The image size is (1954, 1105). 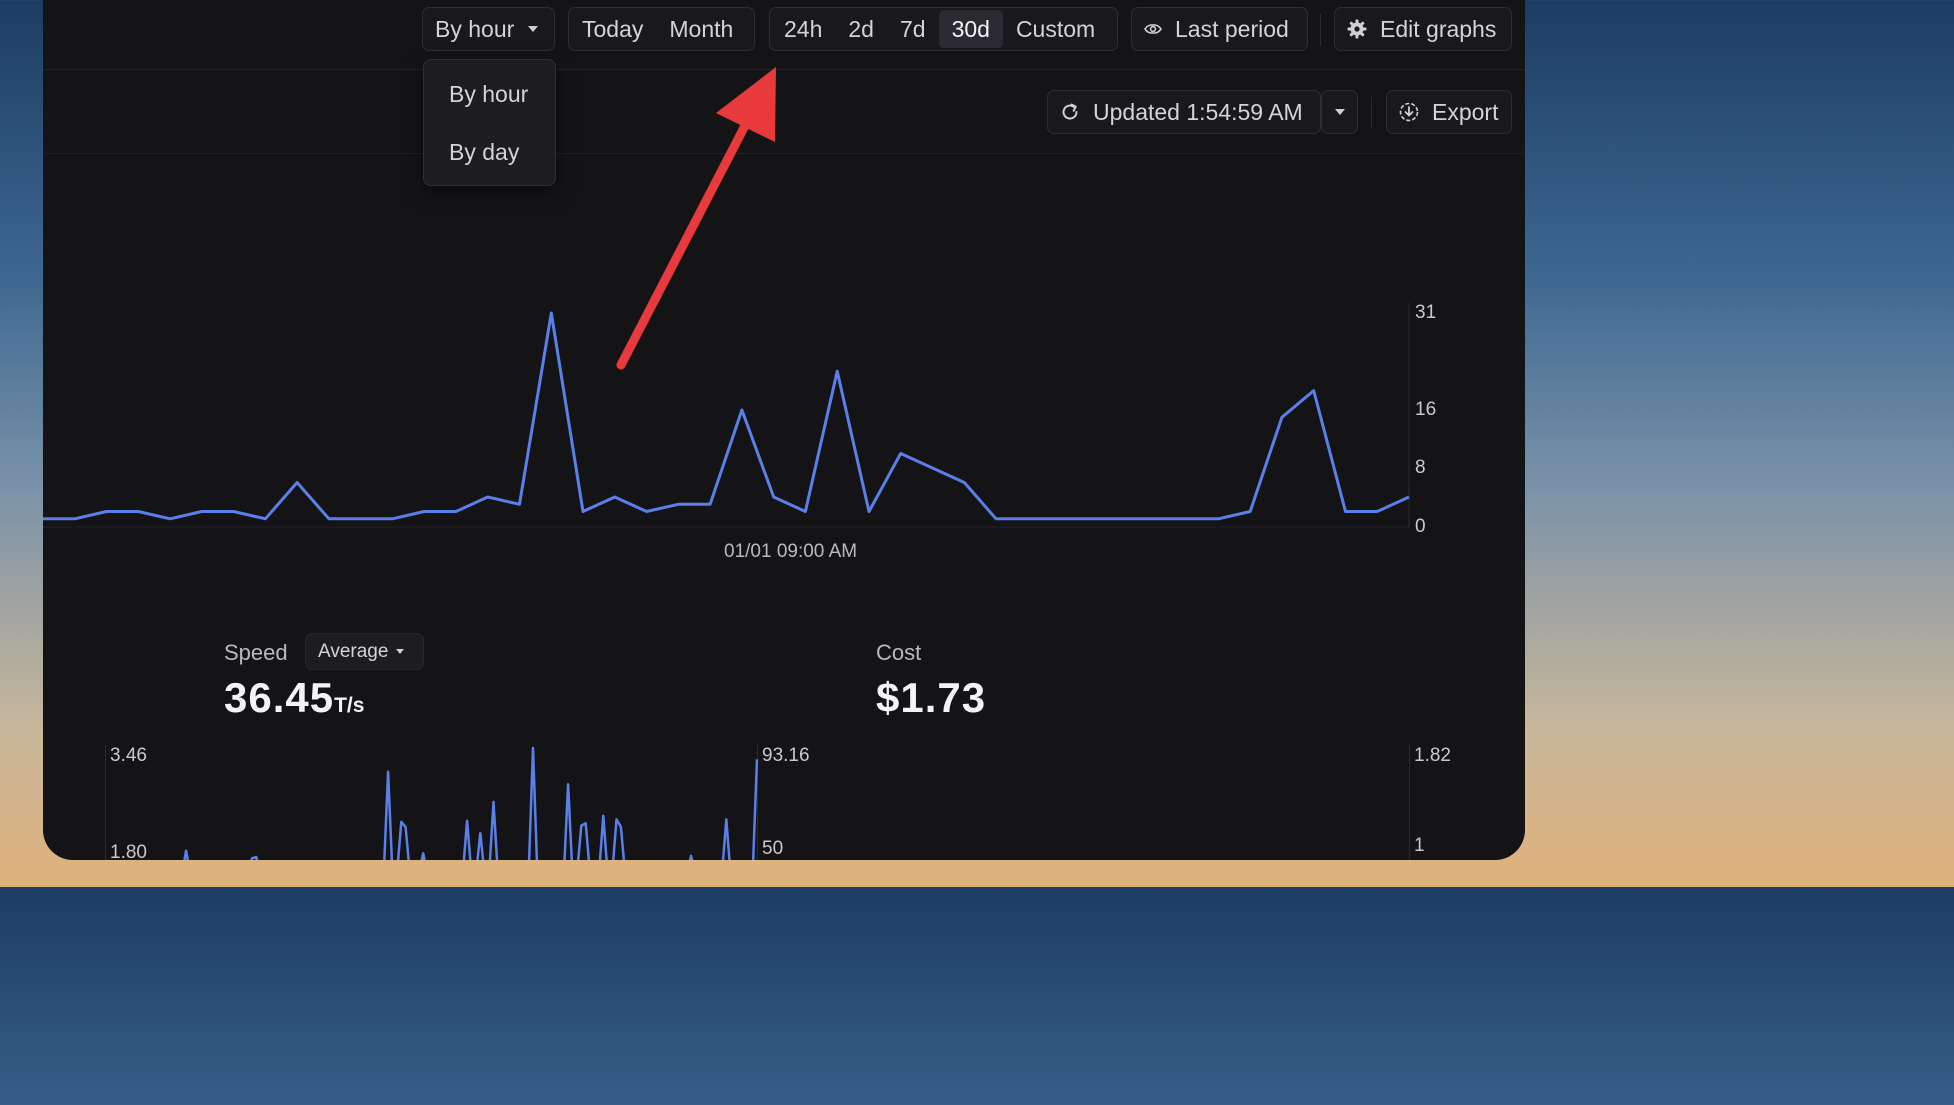 I want to click on cost-chart-axis, so click(x=1409, y=802).